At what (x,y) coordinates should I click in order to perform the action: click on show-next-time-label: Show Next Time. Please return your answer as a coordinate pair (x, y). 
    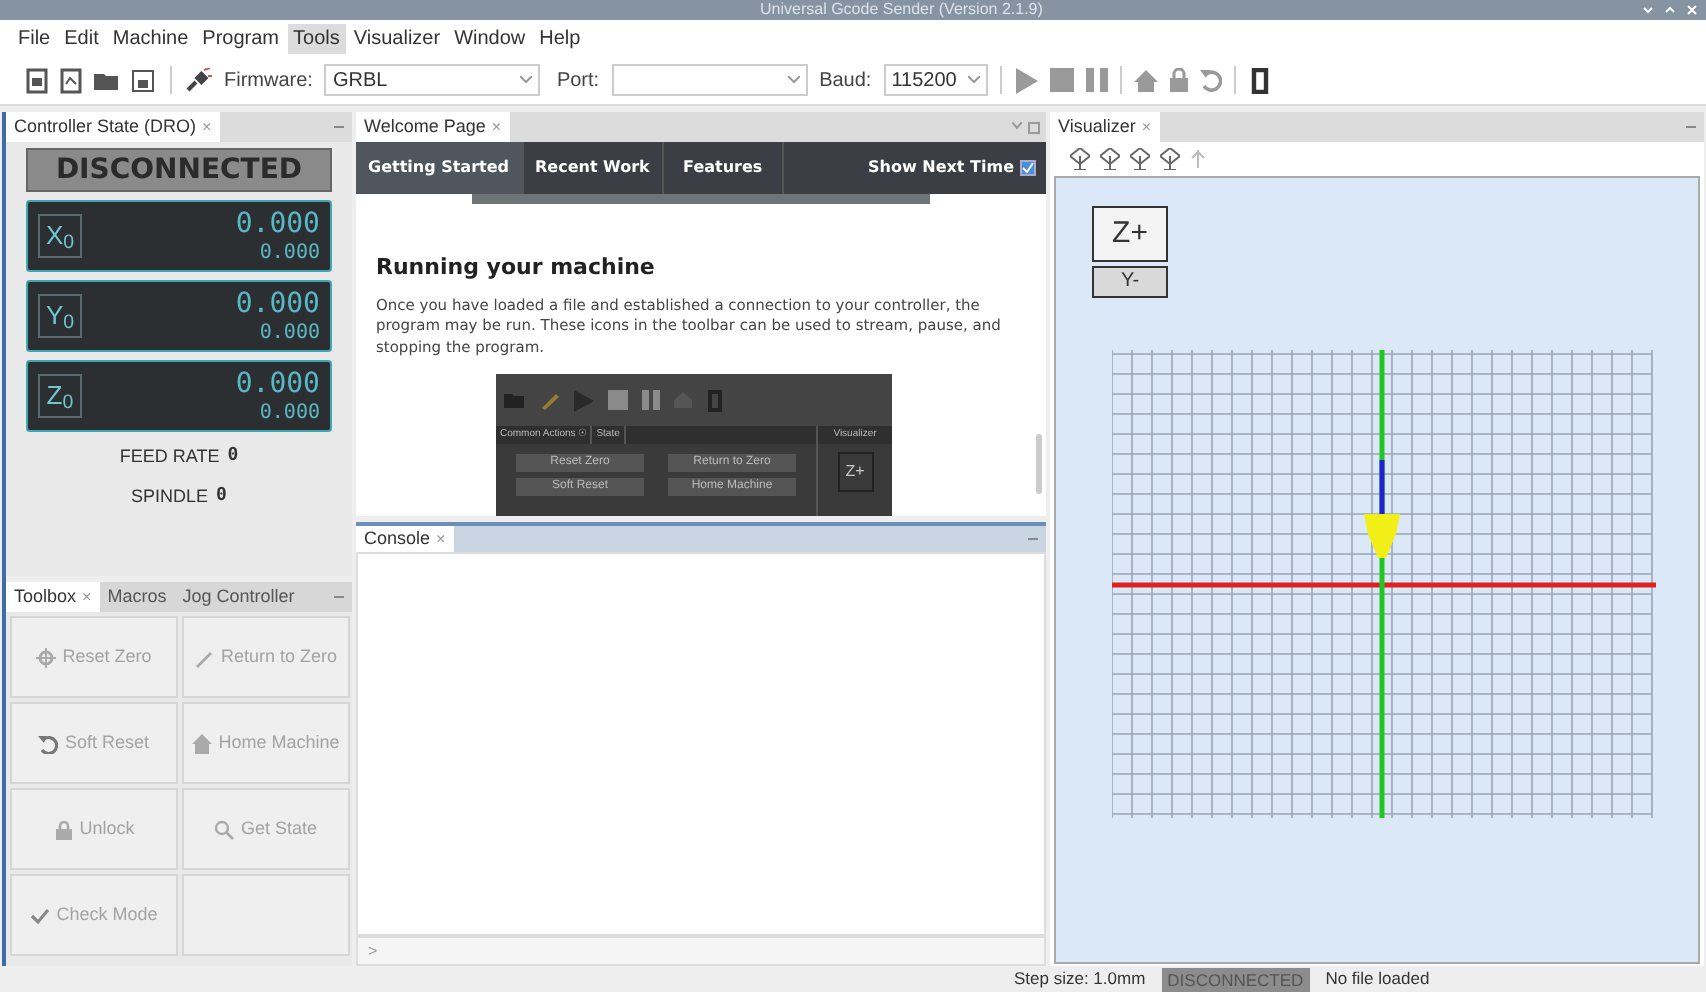
    Looking at the image, I should click on (941, 168).